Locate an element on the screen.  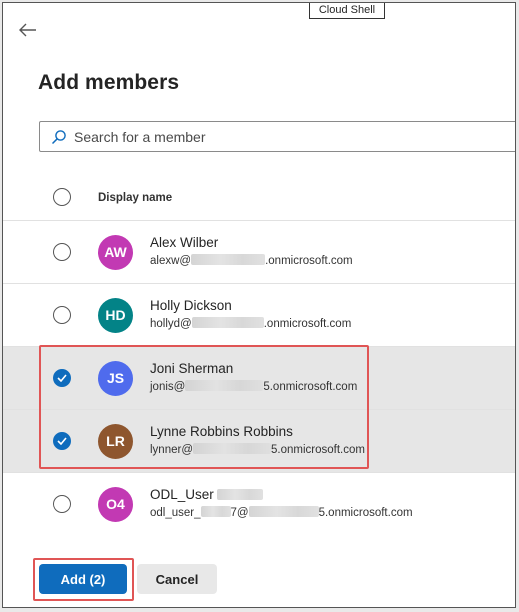
search-box is located at coordinates (277, 136).